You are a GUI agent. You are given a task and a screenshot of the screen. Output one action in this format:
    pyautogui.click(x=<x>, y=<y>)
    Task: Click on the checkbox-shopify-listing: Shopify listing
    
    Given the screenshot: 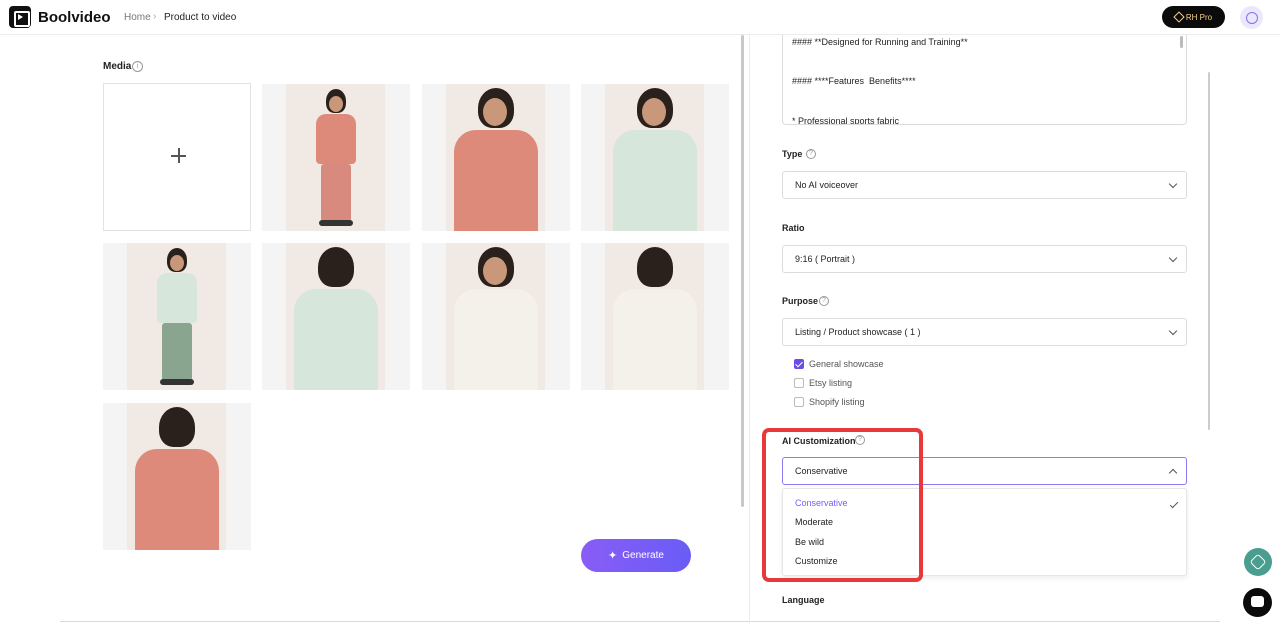 What is the action you would take?
    pyautogui.click(x=829, y=402)
    